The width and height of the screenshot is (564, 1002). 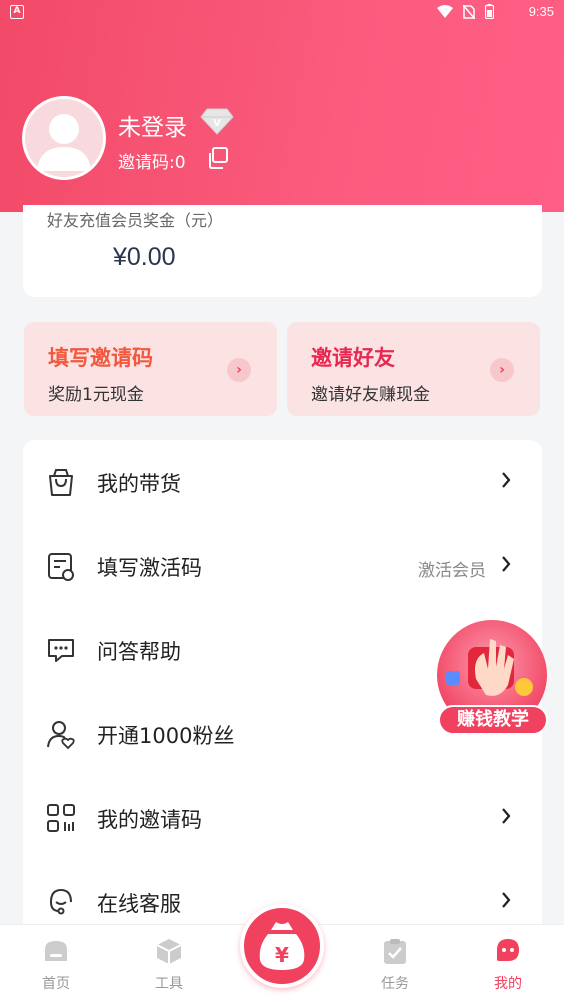 I want to click on promo-subtitle: 奖励1元现金, so click(x=96, y=395).